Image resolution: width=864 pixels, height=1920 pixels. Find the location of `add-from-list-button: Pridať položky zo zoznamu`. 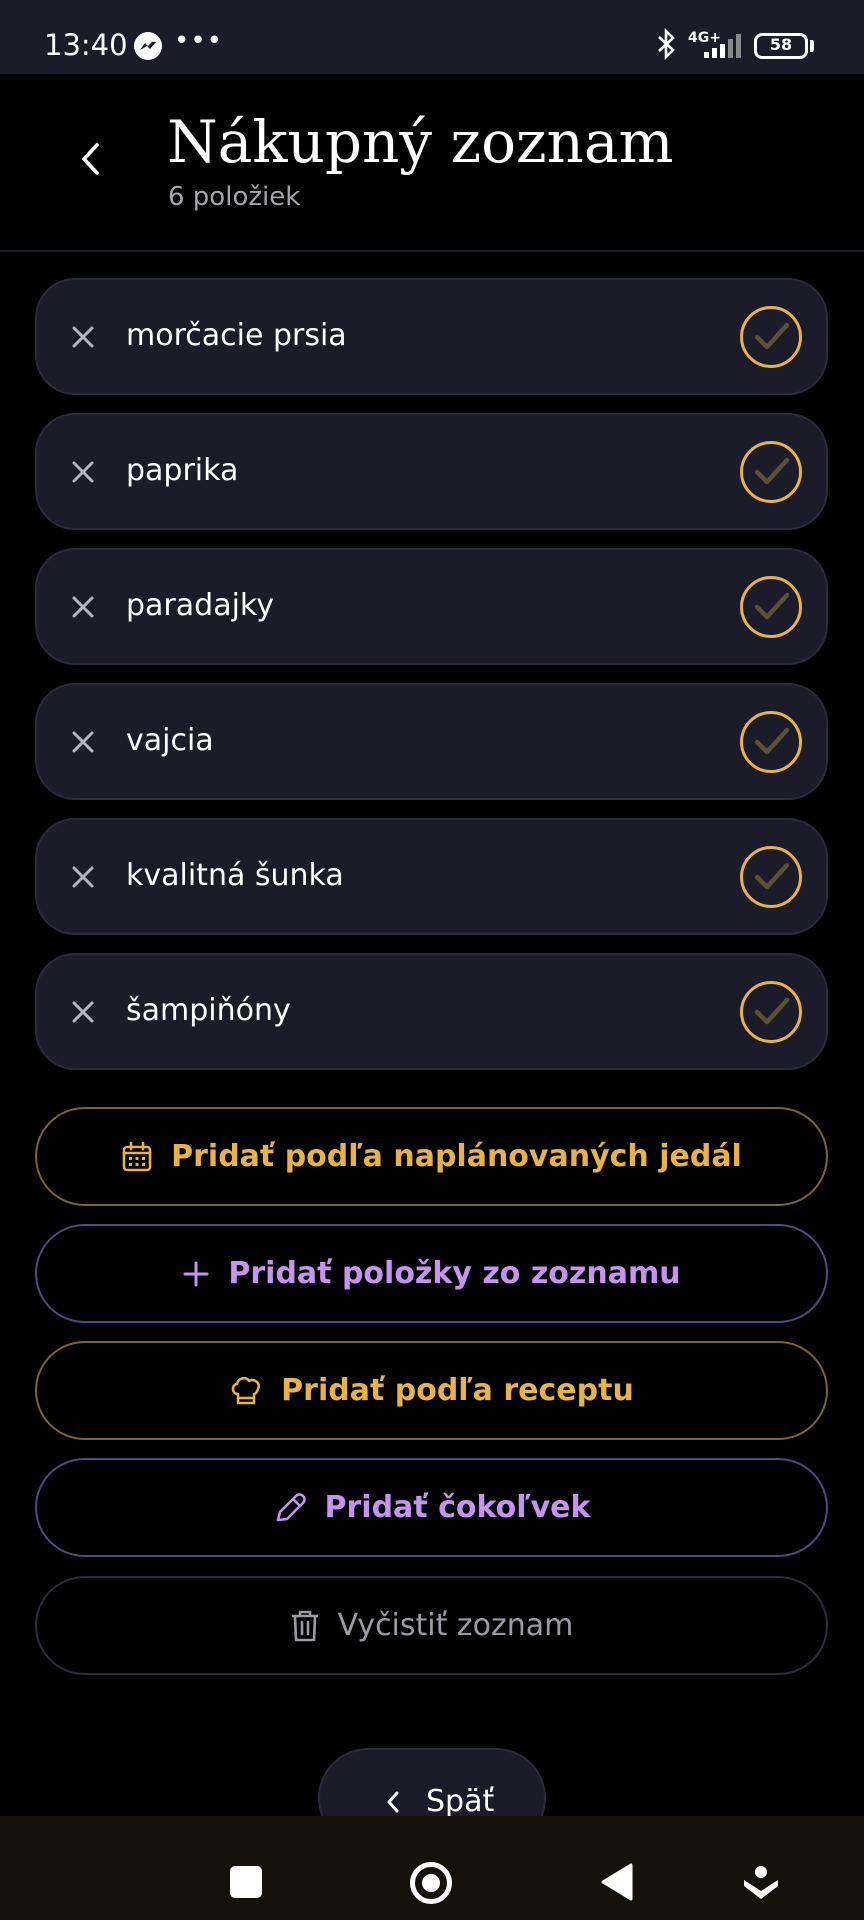

add-from-list-button: Pridať položky zo zoznamu is located at coordinates (431, 1273).